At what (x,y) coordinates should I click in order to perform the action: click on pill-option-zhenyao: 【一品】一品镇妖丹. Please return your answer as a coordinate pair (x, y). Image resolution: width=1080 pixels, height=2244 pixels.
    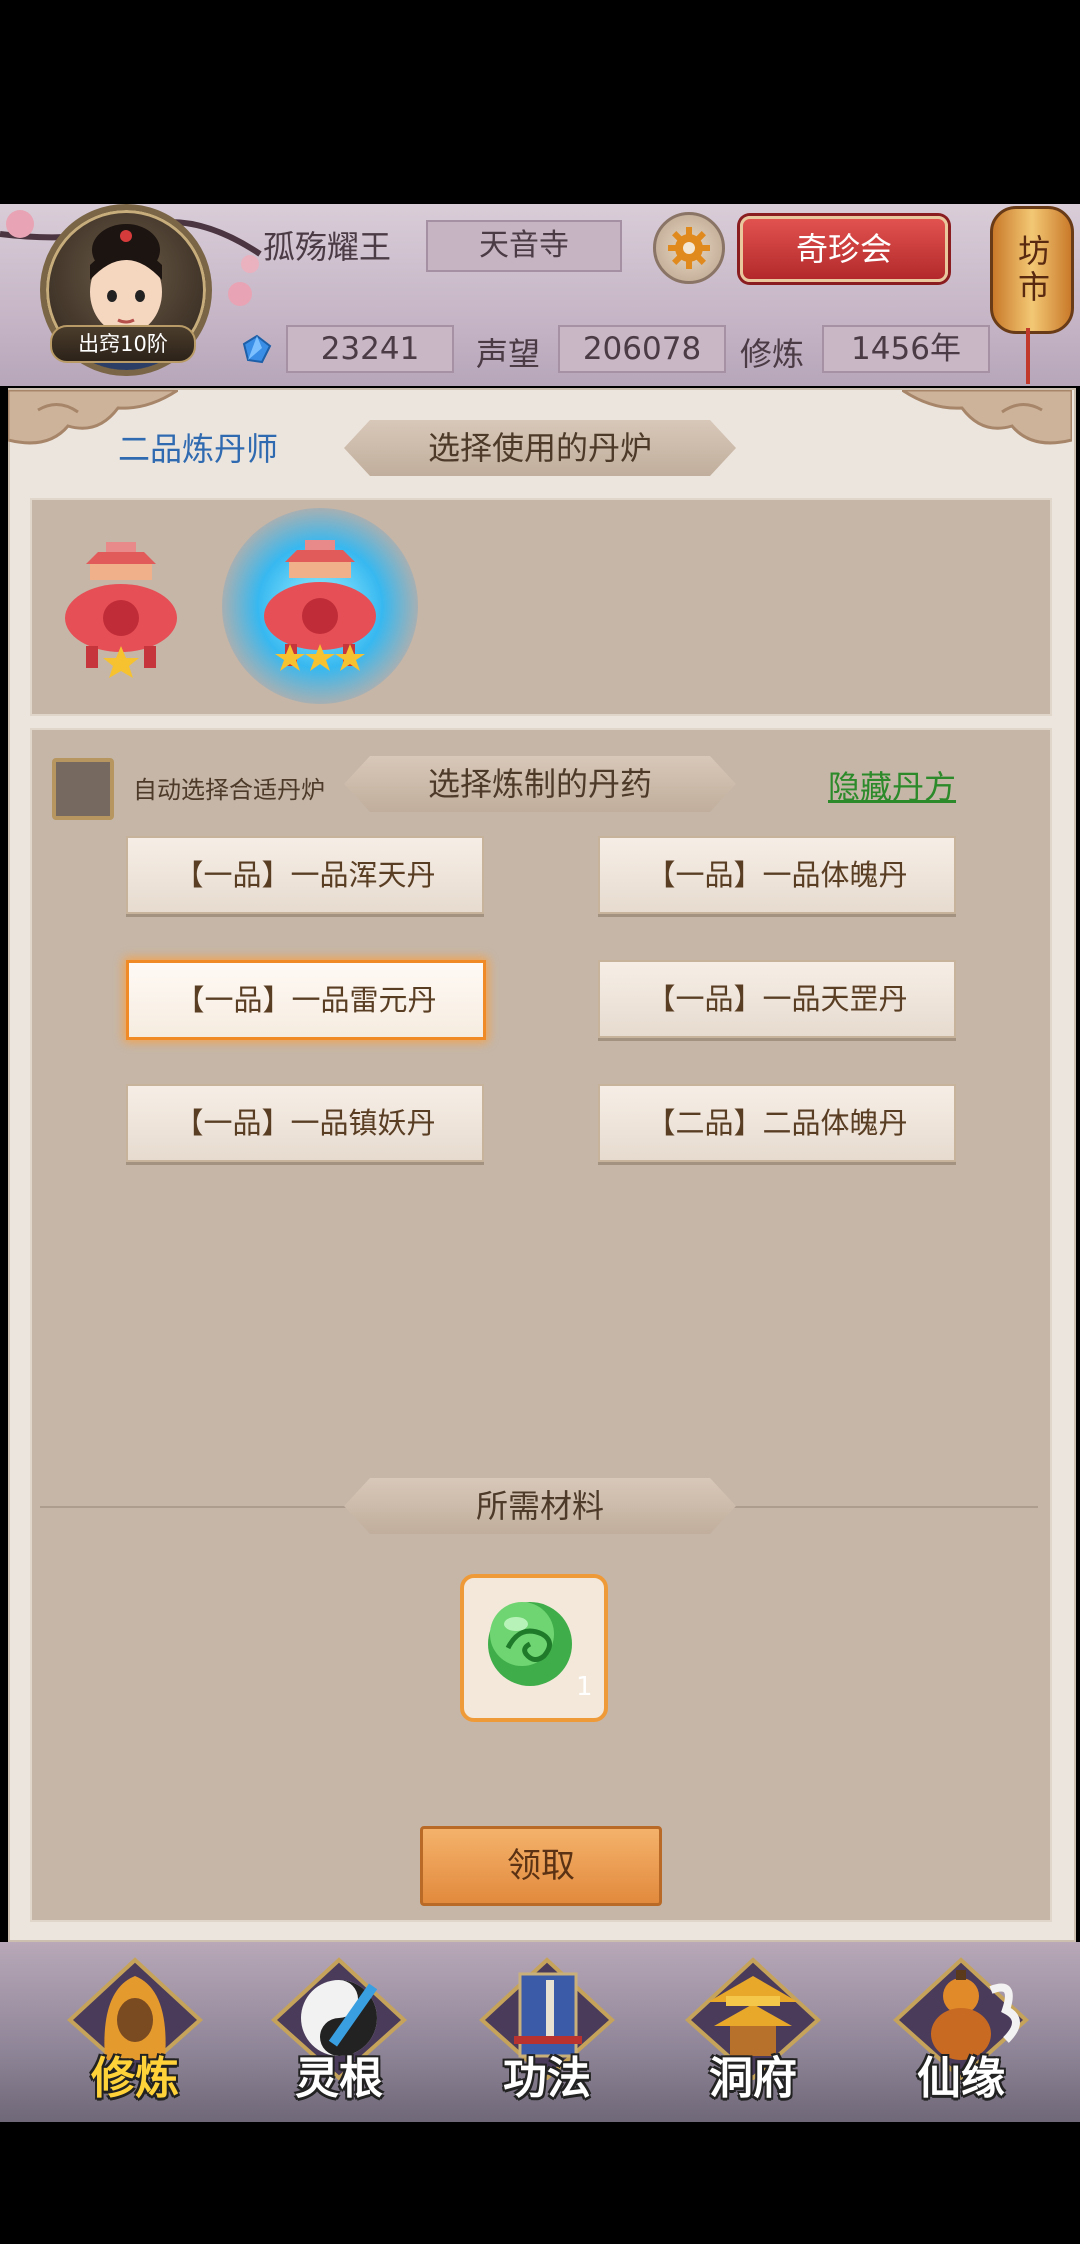
    Looking at the image, I should click on (305, 1123).